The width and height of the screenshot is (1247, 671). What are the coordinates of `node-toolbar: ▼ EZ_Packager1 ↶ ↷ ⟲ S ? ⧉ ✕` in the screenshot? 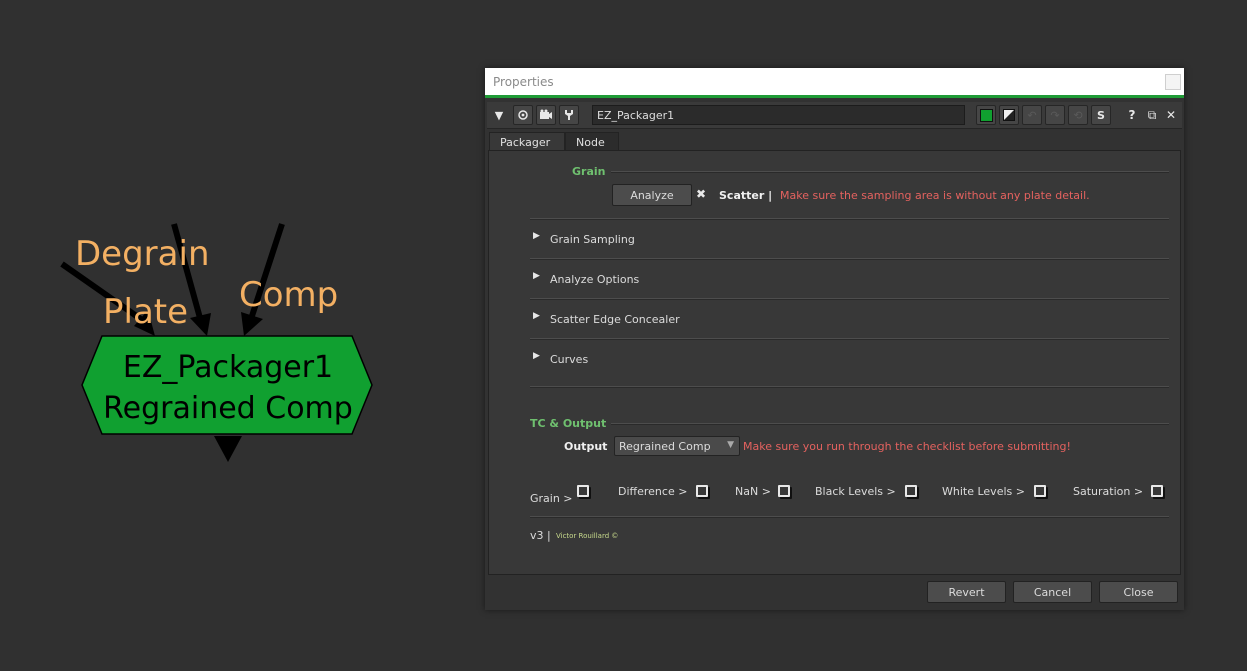 It's located at (834, 115).